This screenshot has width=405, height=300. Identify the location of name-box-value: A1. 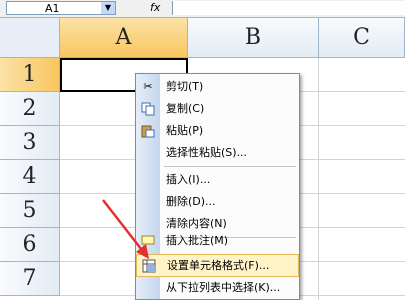
(52, 8).